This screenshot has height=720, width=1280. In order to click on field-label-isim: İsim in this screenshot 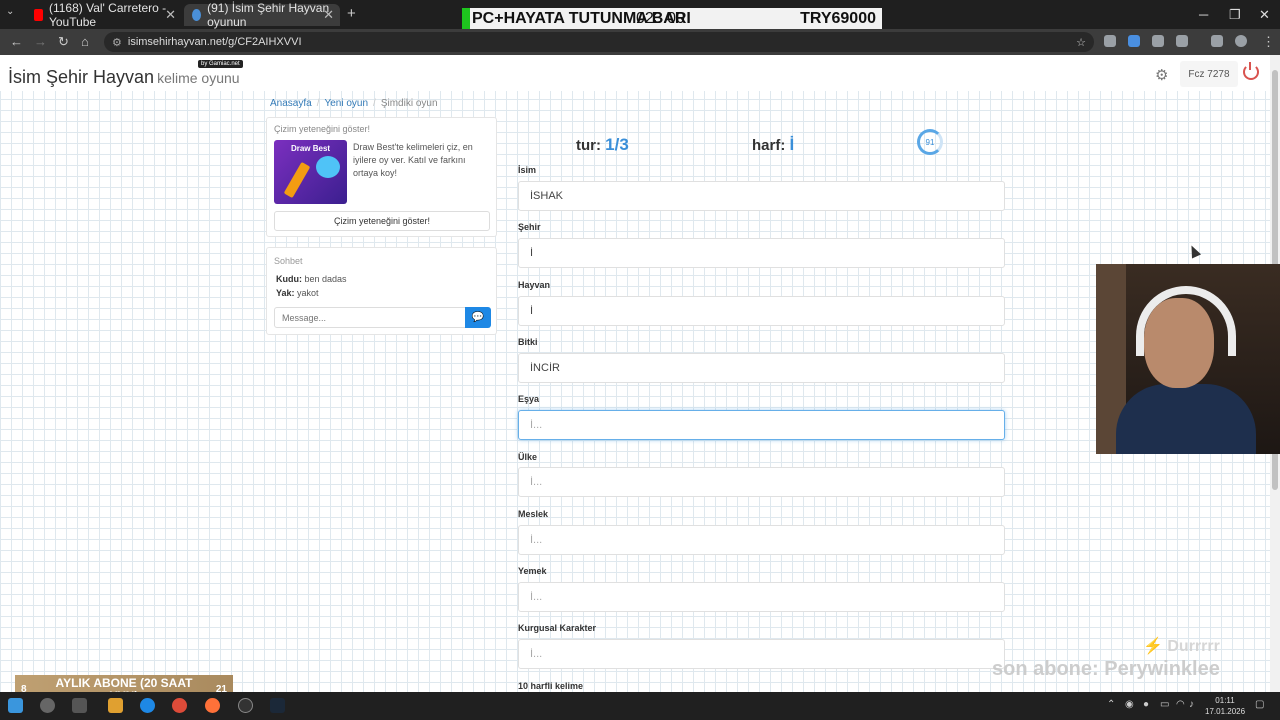, I will do `click(527, 170)`.